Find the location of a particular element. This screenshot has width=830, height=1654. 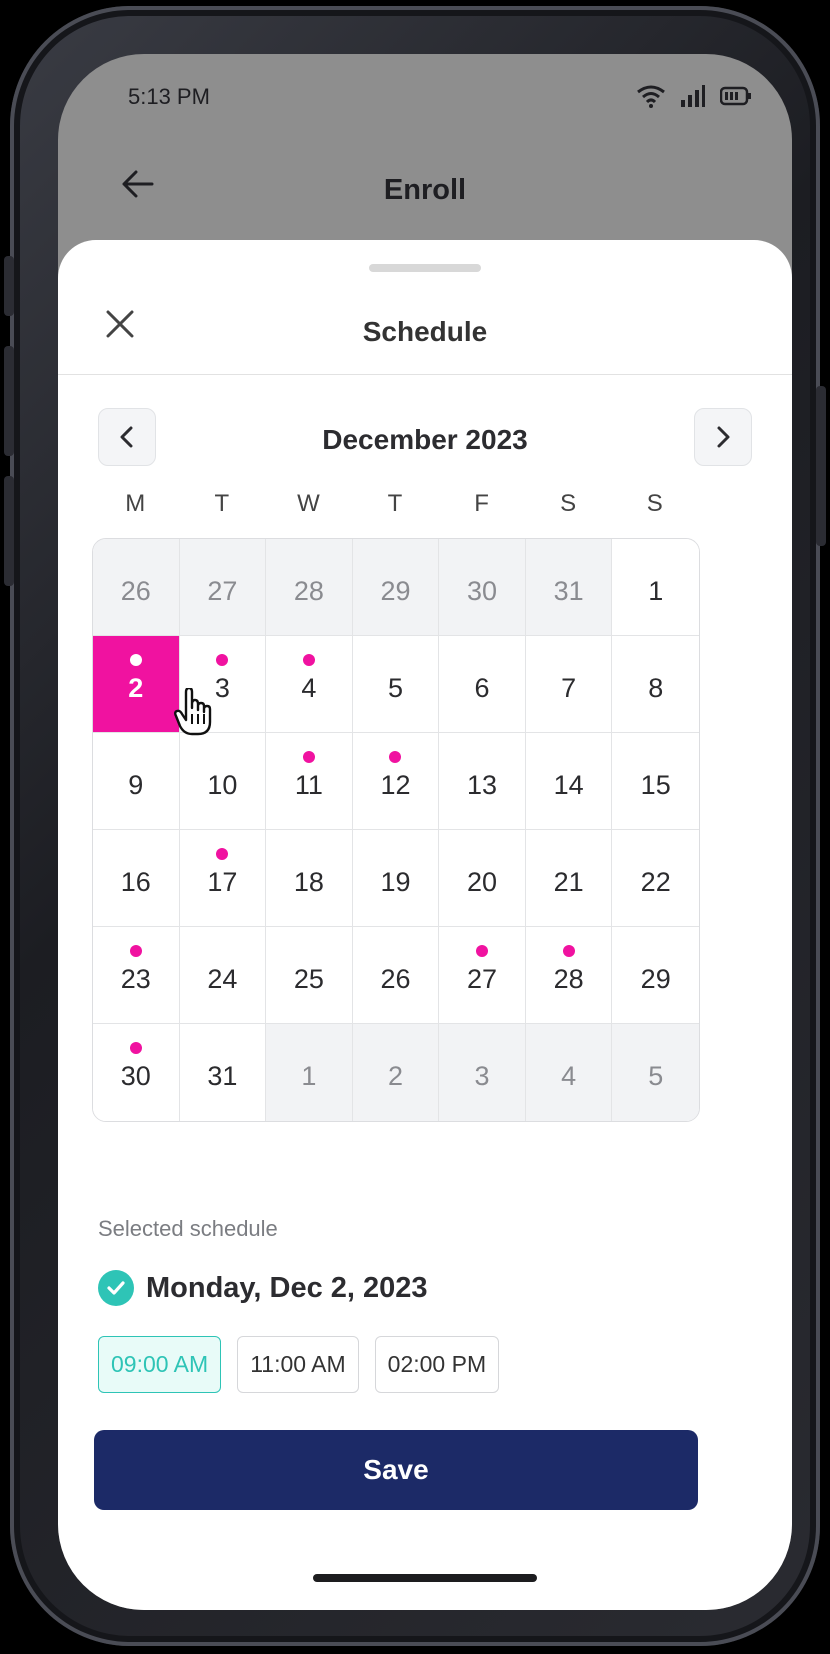

app-bar-title: Enroll is located at coordinates (425, 190).